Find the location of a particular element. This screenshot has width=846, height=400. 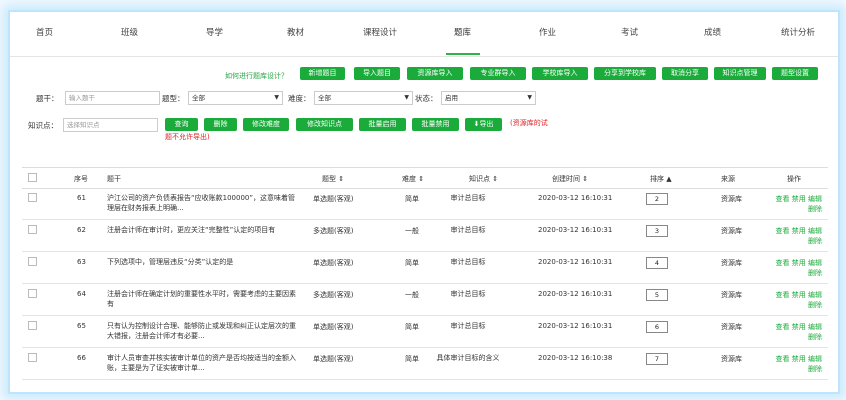

row-created: 2020-03-12 16:10:38 is located at coordinates (575, 358).